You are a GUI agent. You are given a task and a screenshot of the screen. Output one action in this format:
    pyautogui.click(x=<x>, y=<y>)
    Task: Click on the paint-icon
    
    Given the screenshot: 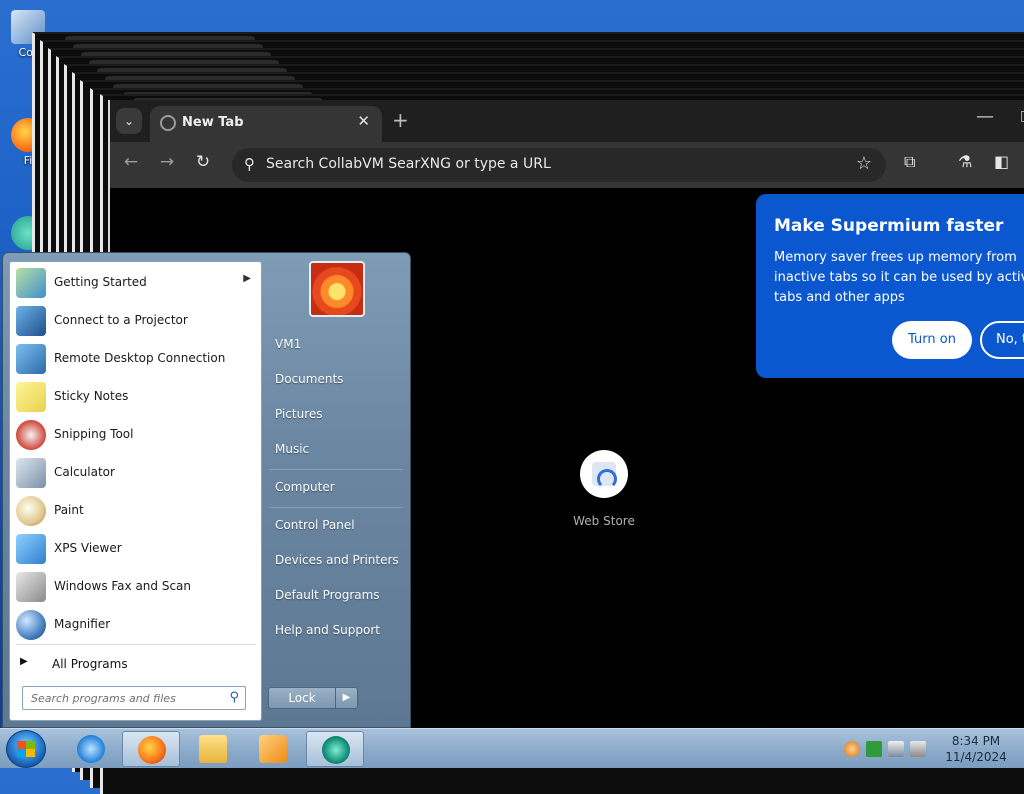 What is the action you would take?
    pyautogui.click(x=31, y=511)
    